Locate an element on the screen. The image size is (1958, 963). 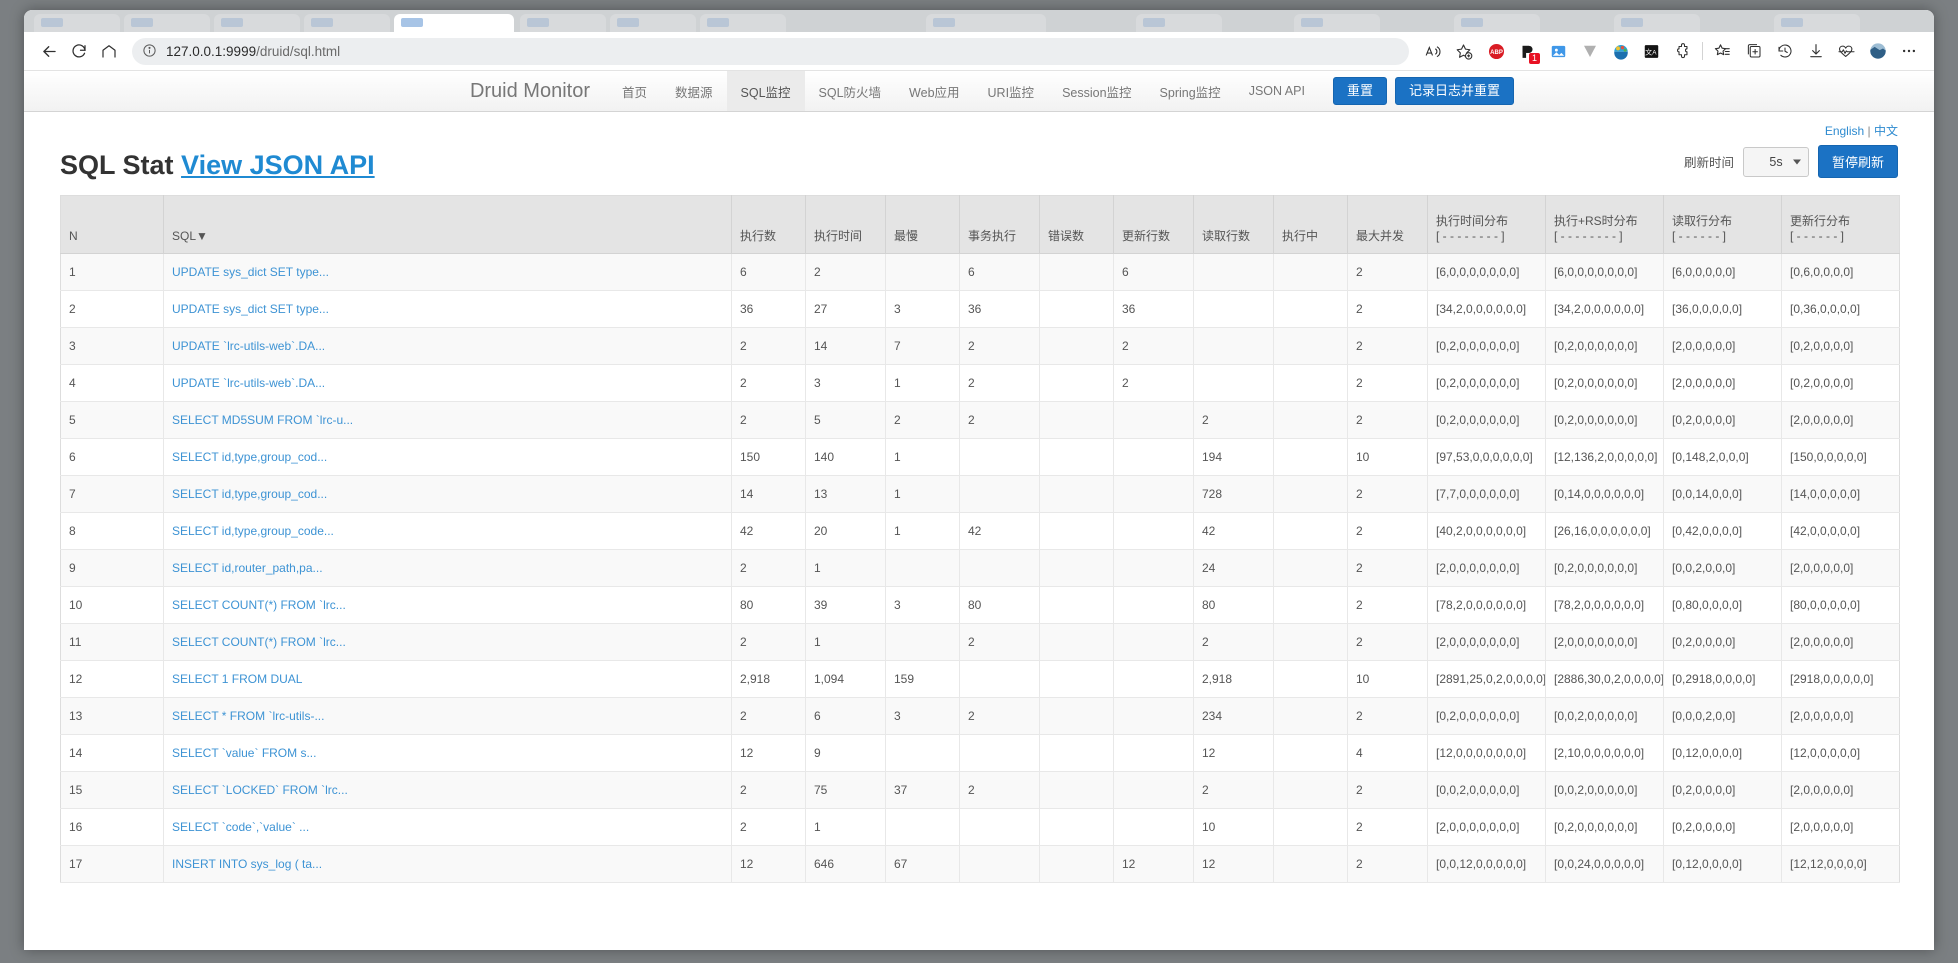
cell-tx-exec: 80 is located at coordinates (999, 605).